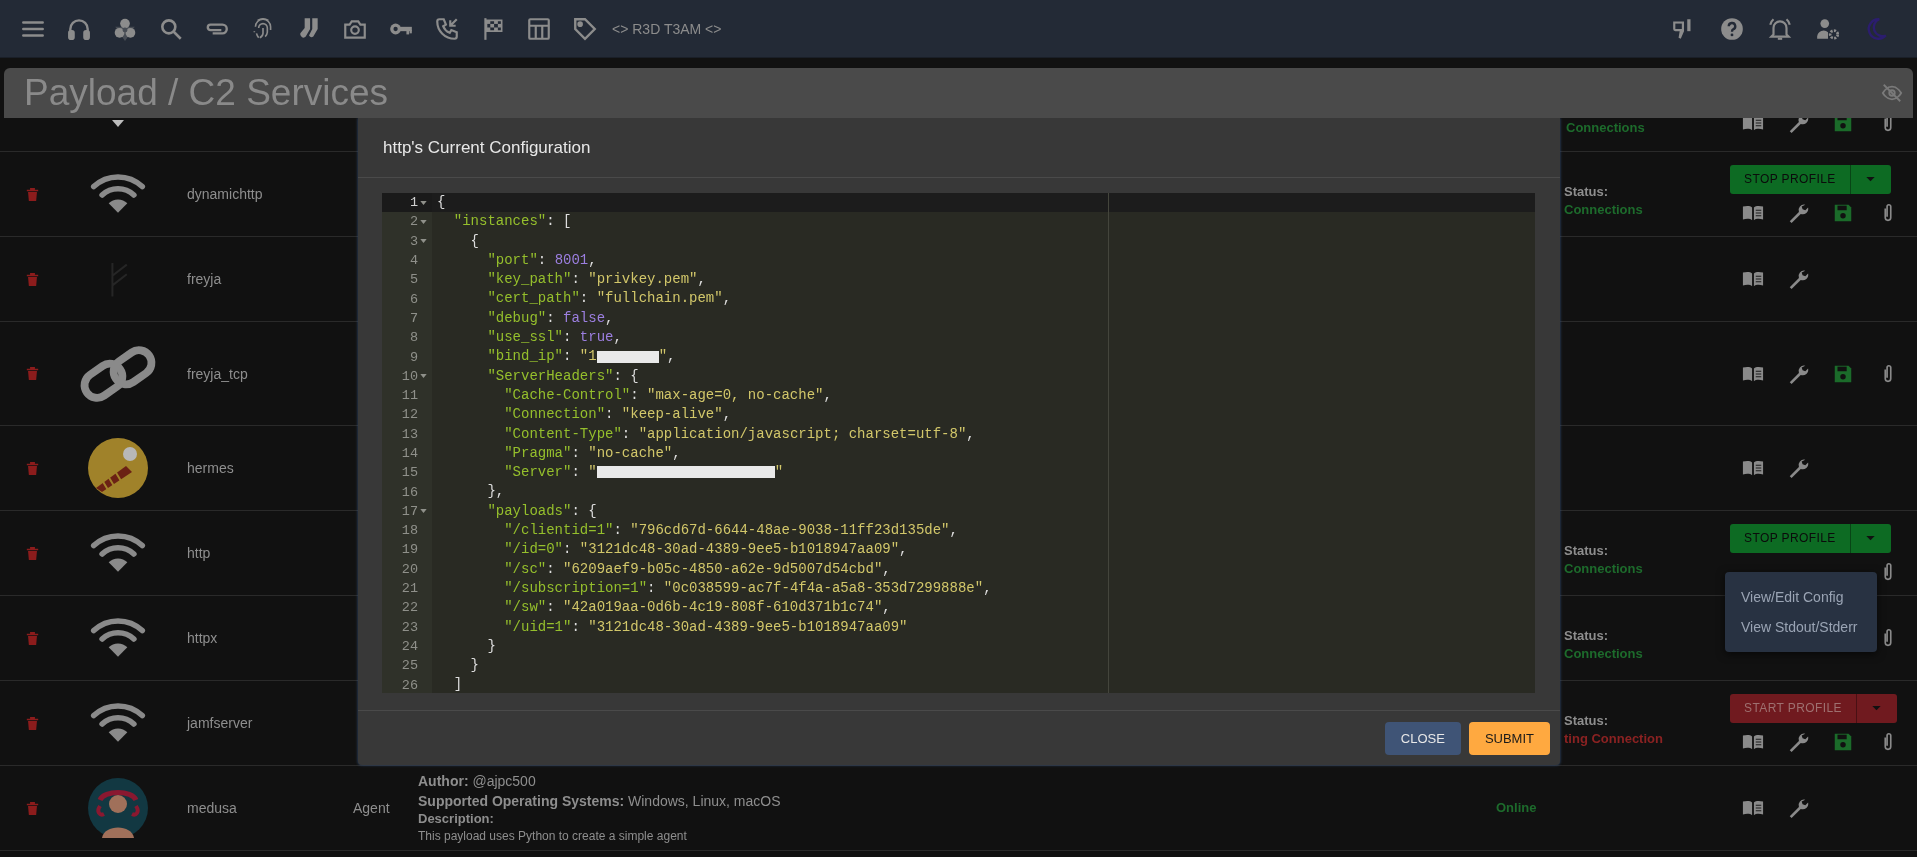 Image resolution: width=1917 pixels, height=857 pixels. I want to click on payload-name: hermes, so click(210, 468).